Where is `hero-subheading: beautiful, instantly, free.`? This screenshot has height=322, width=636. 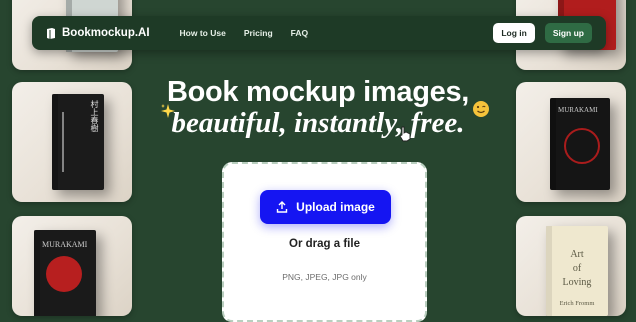 hero-subheading: beautiful, instantly, free. is located at coordinates (318, 123).